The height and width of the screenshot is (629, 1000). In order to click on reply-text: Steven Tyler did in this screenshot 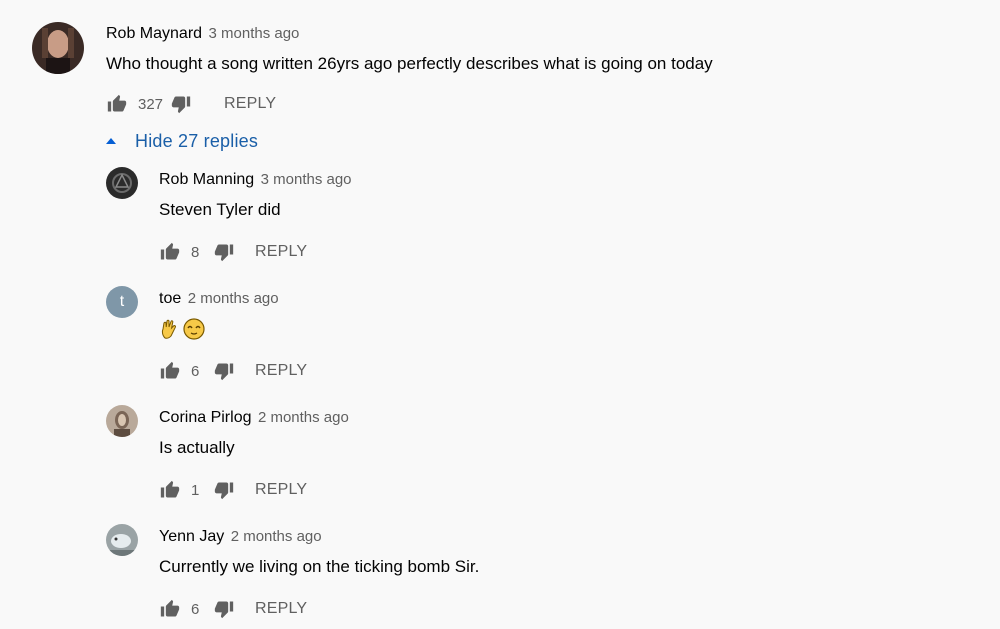, I will do `click(220, 209)`.